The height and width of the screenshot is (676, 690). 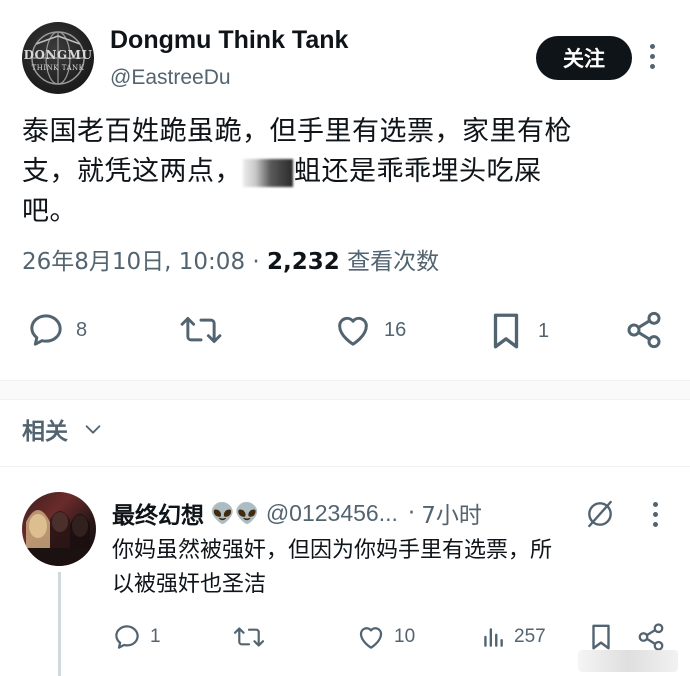 I want to click on watermark-blur, so click(x=628, y=661).